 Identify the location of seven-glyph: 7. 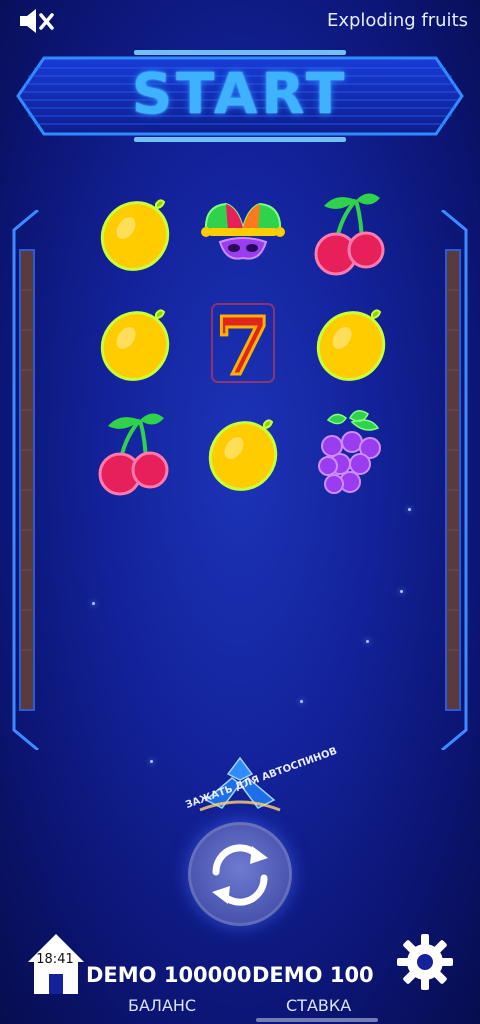
(243, 343).